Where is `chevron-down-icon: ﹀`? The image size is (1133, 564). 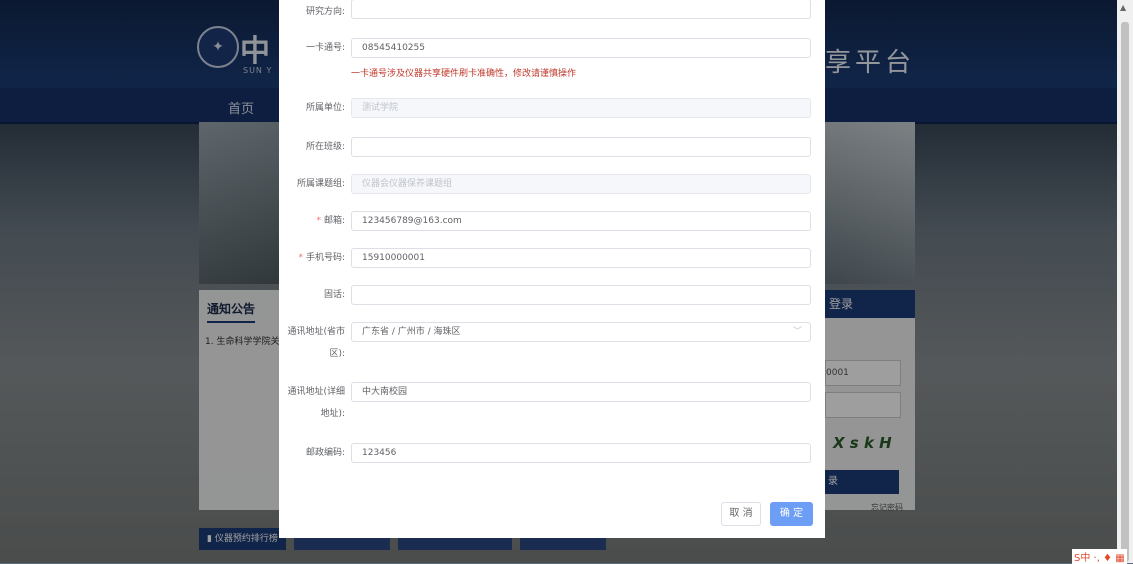
chevron-down-icon: ﹀ is located at coordinates (797, 332).